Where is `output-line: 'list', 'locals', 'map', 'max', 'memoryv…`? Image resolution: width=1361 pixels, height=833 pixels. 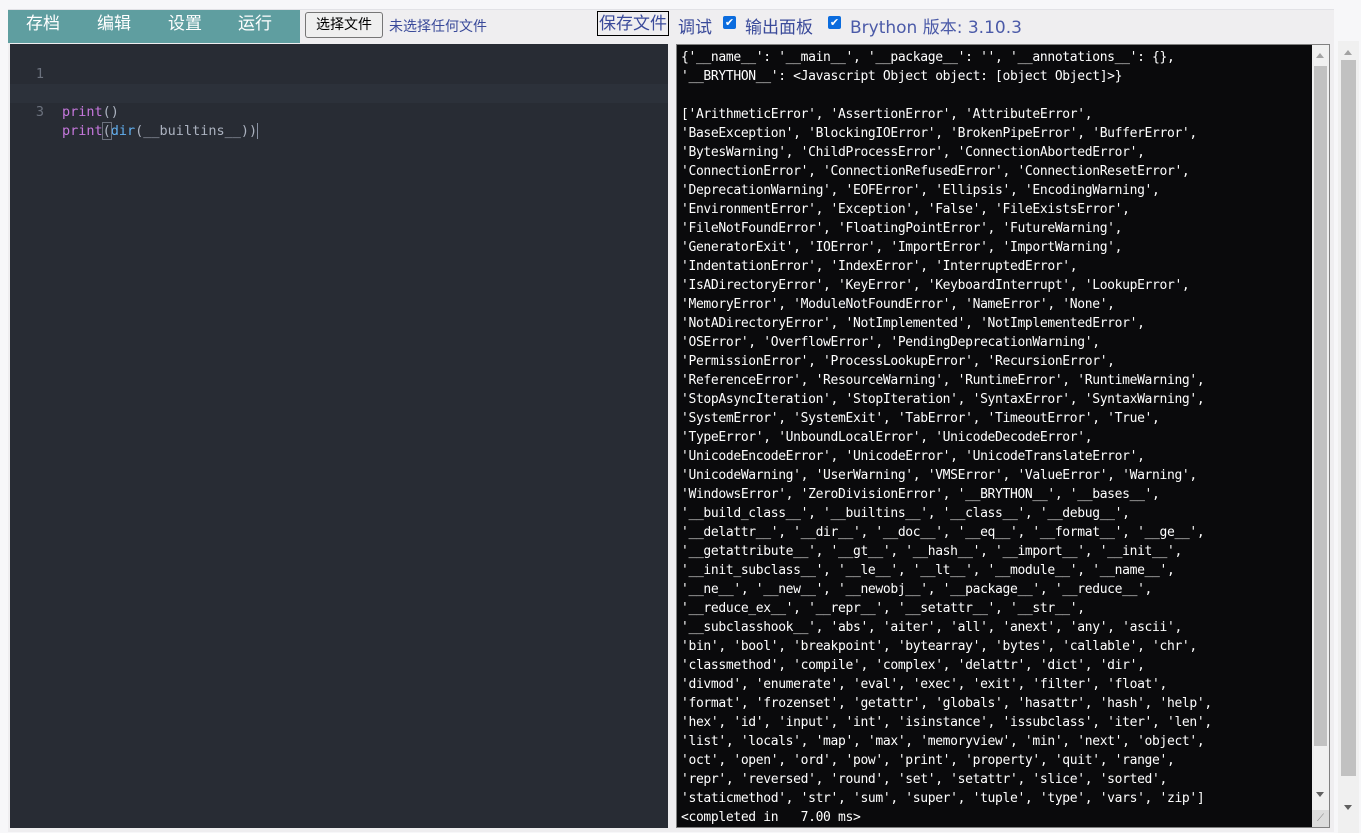 output-line: 'list', 'locals', 'map', 'max', 'memoryv… is located at coordinates (943, 741).